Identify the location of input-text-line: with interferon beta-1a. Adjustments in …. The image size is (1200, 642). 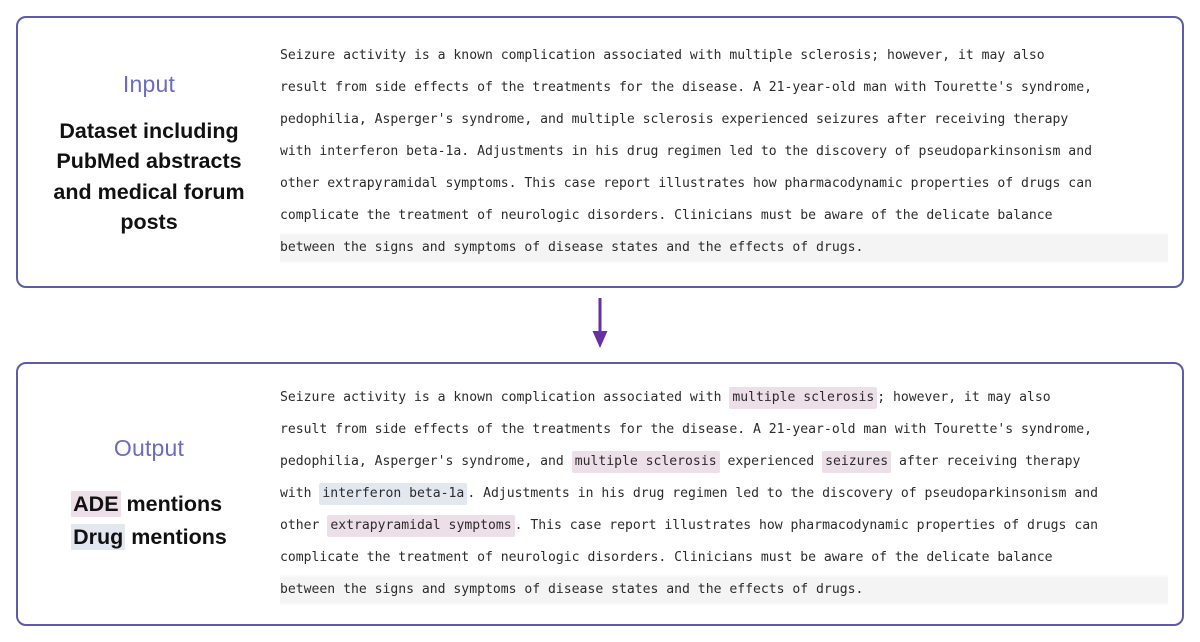
(686, 151).